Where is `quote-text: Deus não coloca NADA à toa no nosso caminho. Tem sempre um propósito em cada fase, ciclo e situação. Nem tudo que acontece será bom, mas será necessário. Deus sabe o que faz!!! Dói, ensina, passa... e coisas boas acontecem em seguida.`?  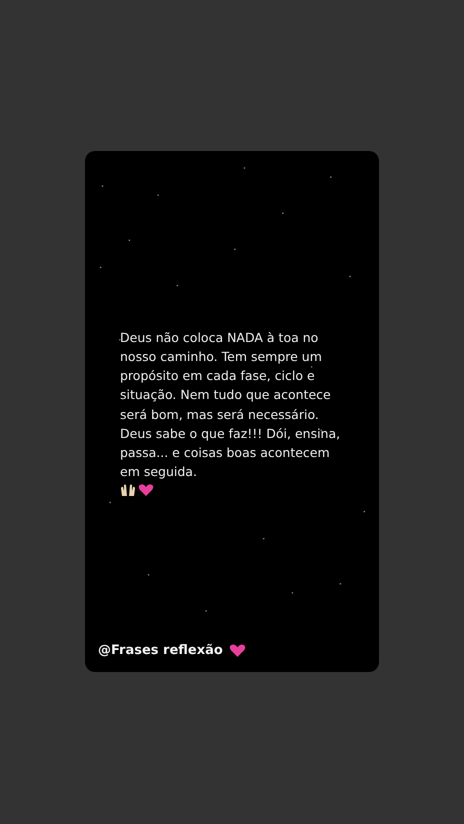 quote-text: Deus não coloca NADA à toa no nosso caminho. Tem sempre um propósito em cada fase, ciclo e situação. Nem tudo que acontece será bom, mas será necessário. Deus sabe o que faz!!! Dói, ensina, passa... e coisas boas acontecem em seguida. is located at coordinates (231, 405).